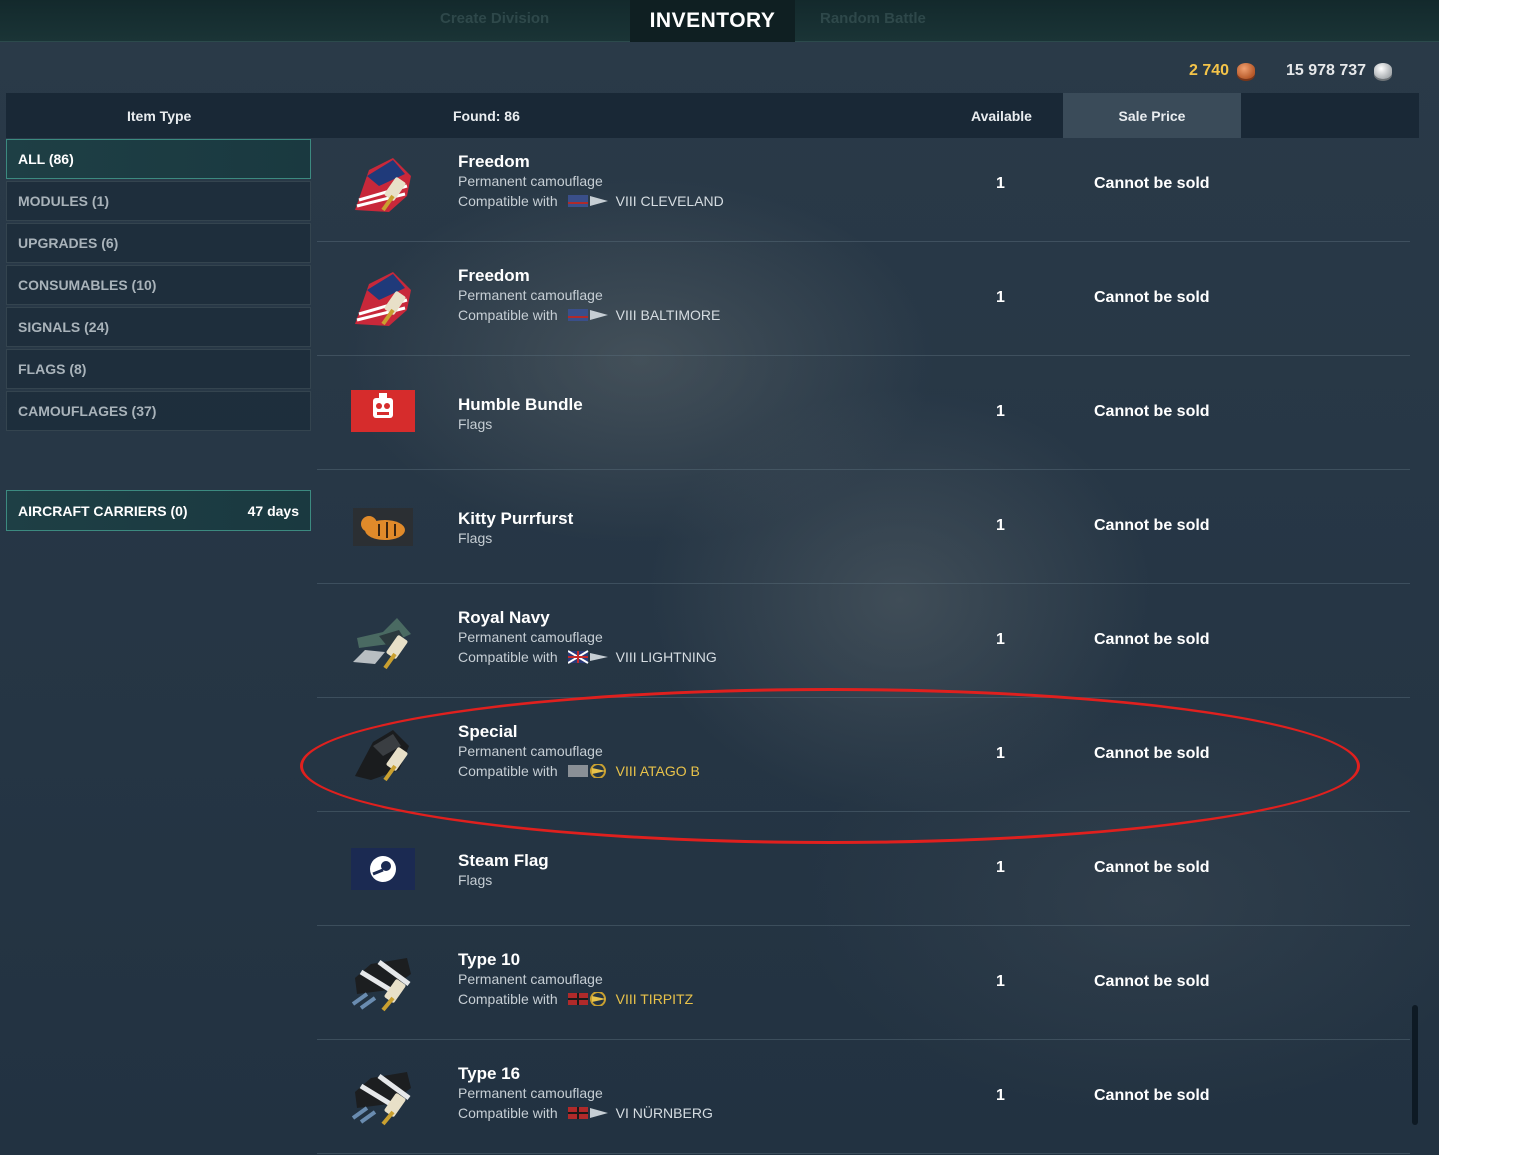  Describe the element at coordinates (489, 959) in the screenshot. I see `item-name: Type 10` at that location.